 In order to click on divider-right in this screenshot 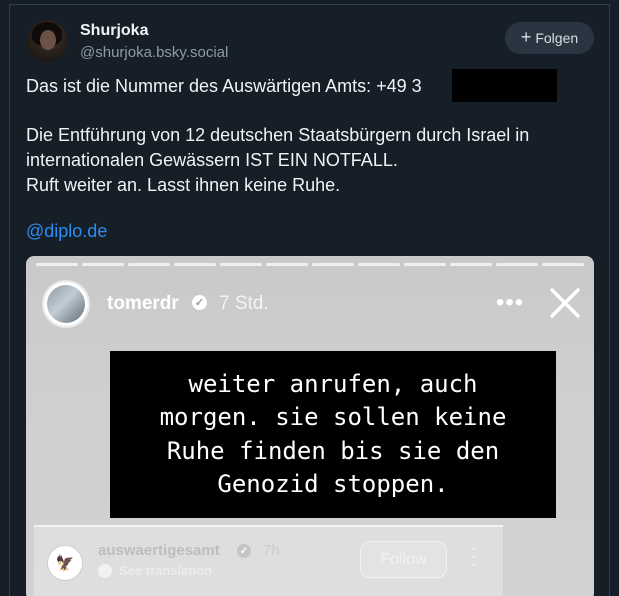, I will do `click(609, 300)`.